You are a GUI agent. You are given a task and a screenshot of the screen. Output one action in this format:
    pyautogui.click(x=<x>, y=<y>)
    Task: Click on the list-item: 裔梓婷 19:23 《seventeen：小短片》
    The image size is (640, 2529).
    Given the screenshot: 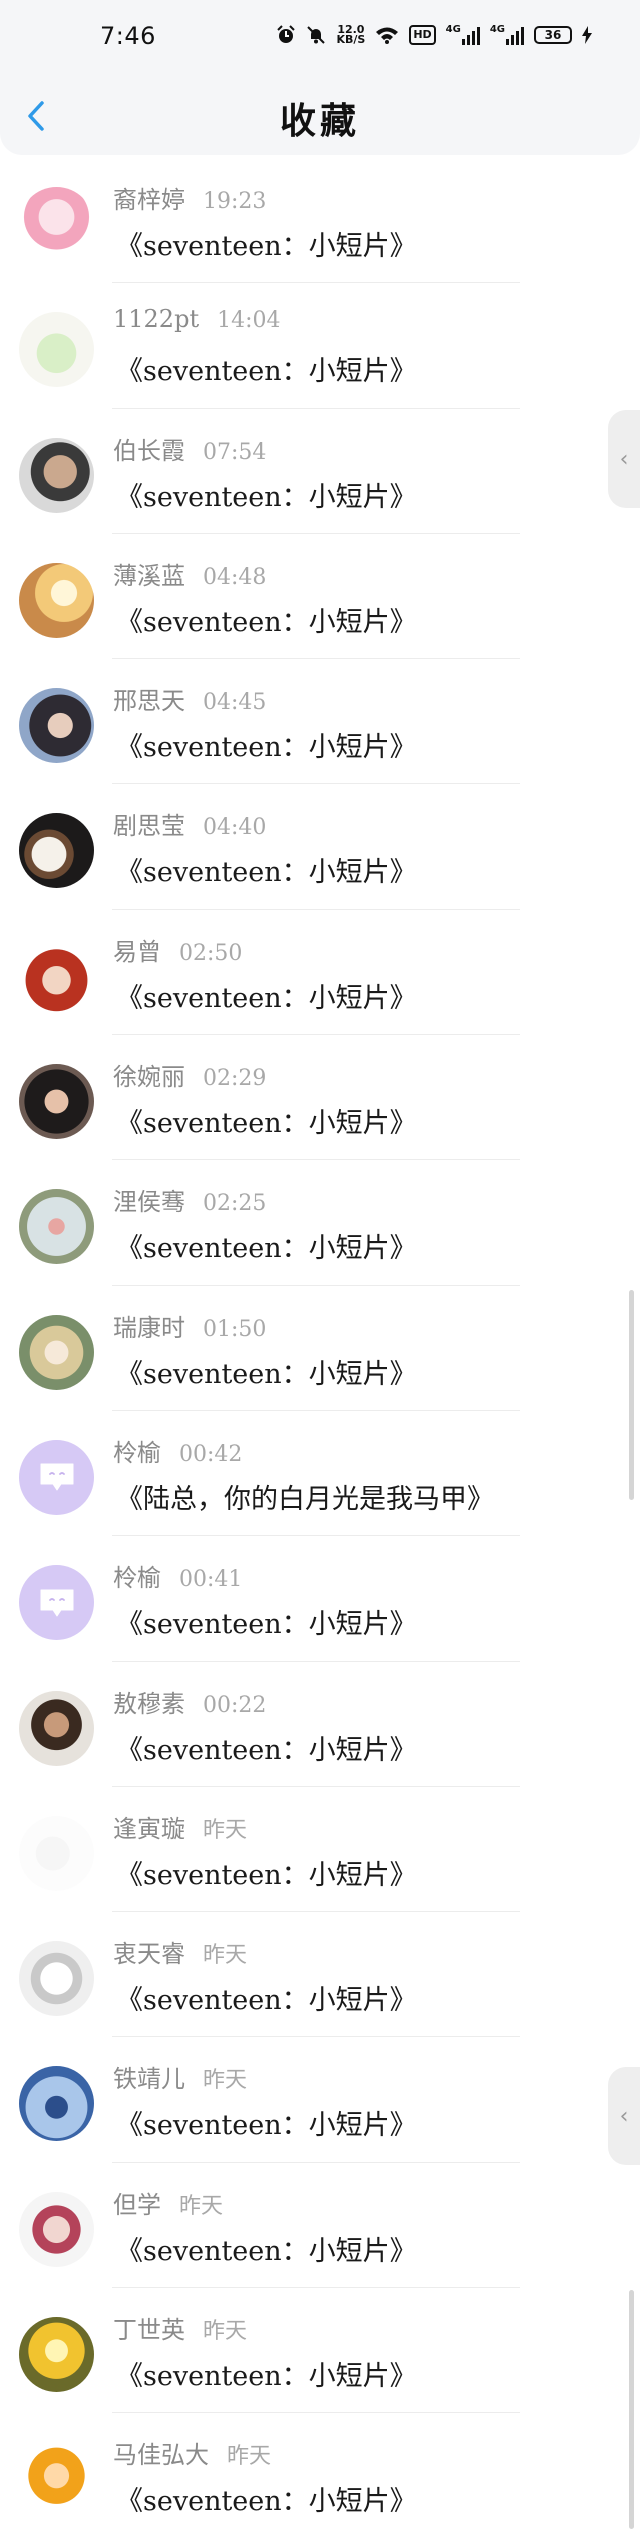 What is the action you would take?
    pyautogui.click(x=320, y=221)
    